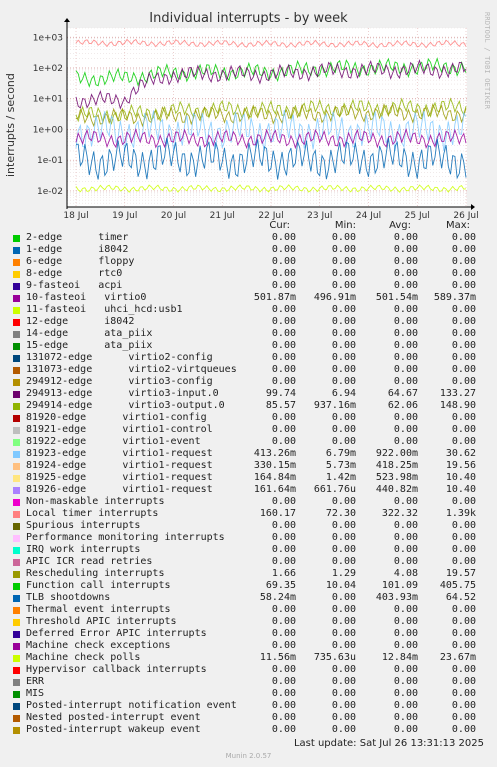 This screenshot has height=767, width=497. Describe the element at coordinates (86, 297) in the screenshot. I see `legend-label: 10-fasteoi virtio0` at that location.